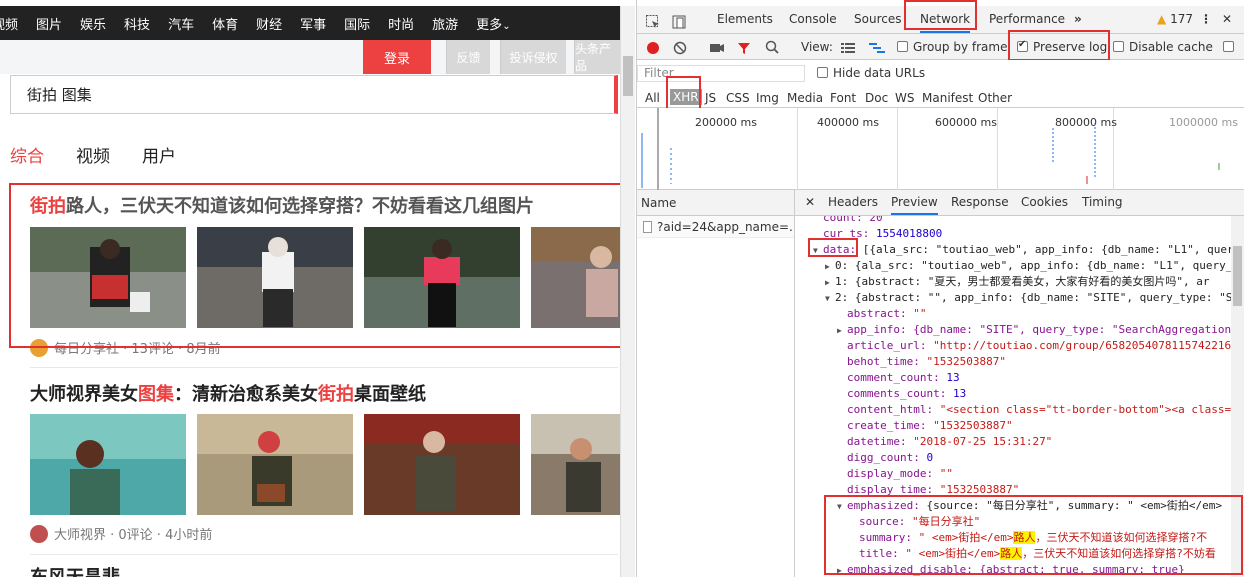 This screenshot has width=1244, height=577. What do you see at coordinates (933, 490) in the screenshot?
I see `tree-node-display-time: display_time: "1532503887"` at bounding box center [933, 490].